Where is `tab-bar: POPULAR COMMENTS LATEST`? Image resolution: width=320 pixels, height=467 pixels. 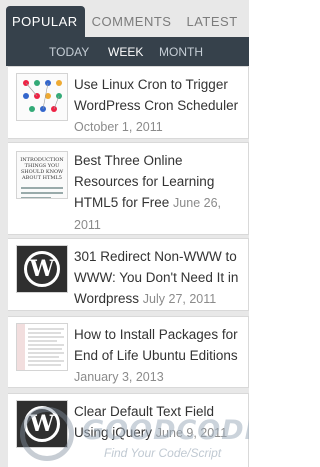 tab-bar: POPULAR COMMENTS LATEST is located at coordinates (127, 21).